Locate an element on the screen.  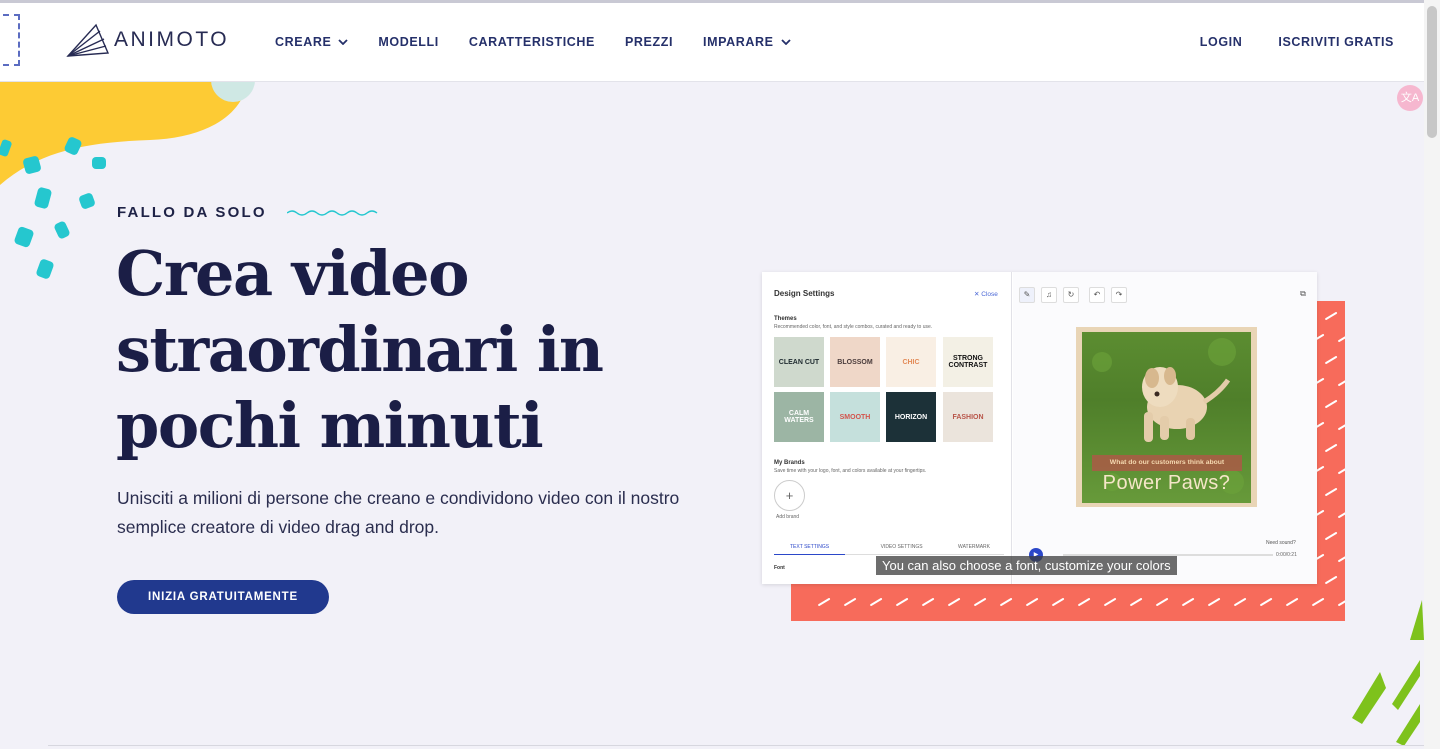
translate-icon: 文A is located at coordinates (1410, 98).